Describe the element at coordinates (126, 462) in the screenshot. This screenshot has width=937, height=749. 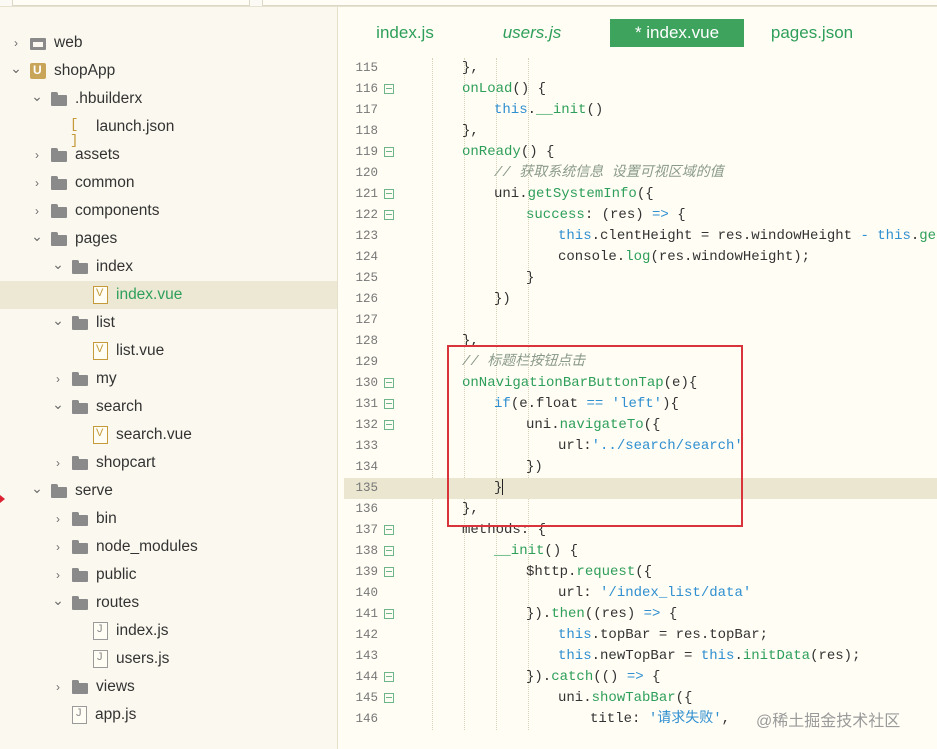
I see `tree-item-label: shopcart` at that location.